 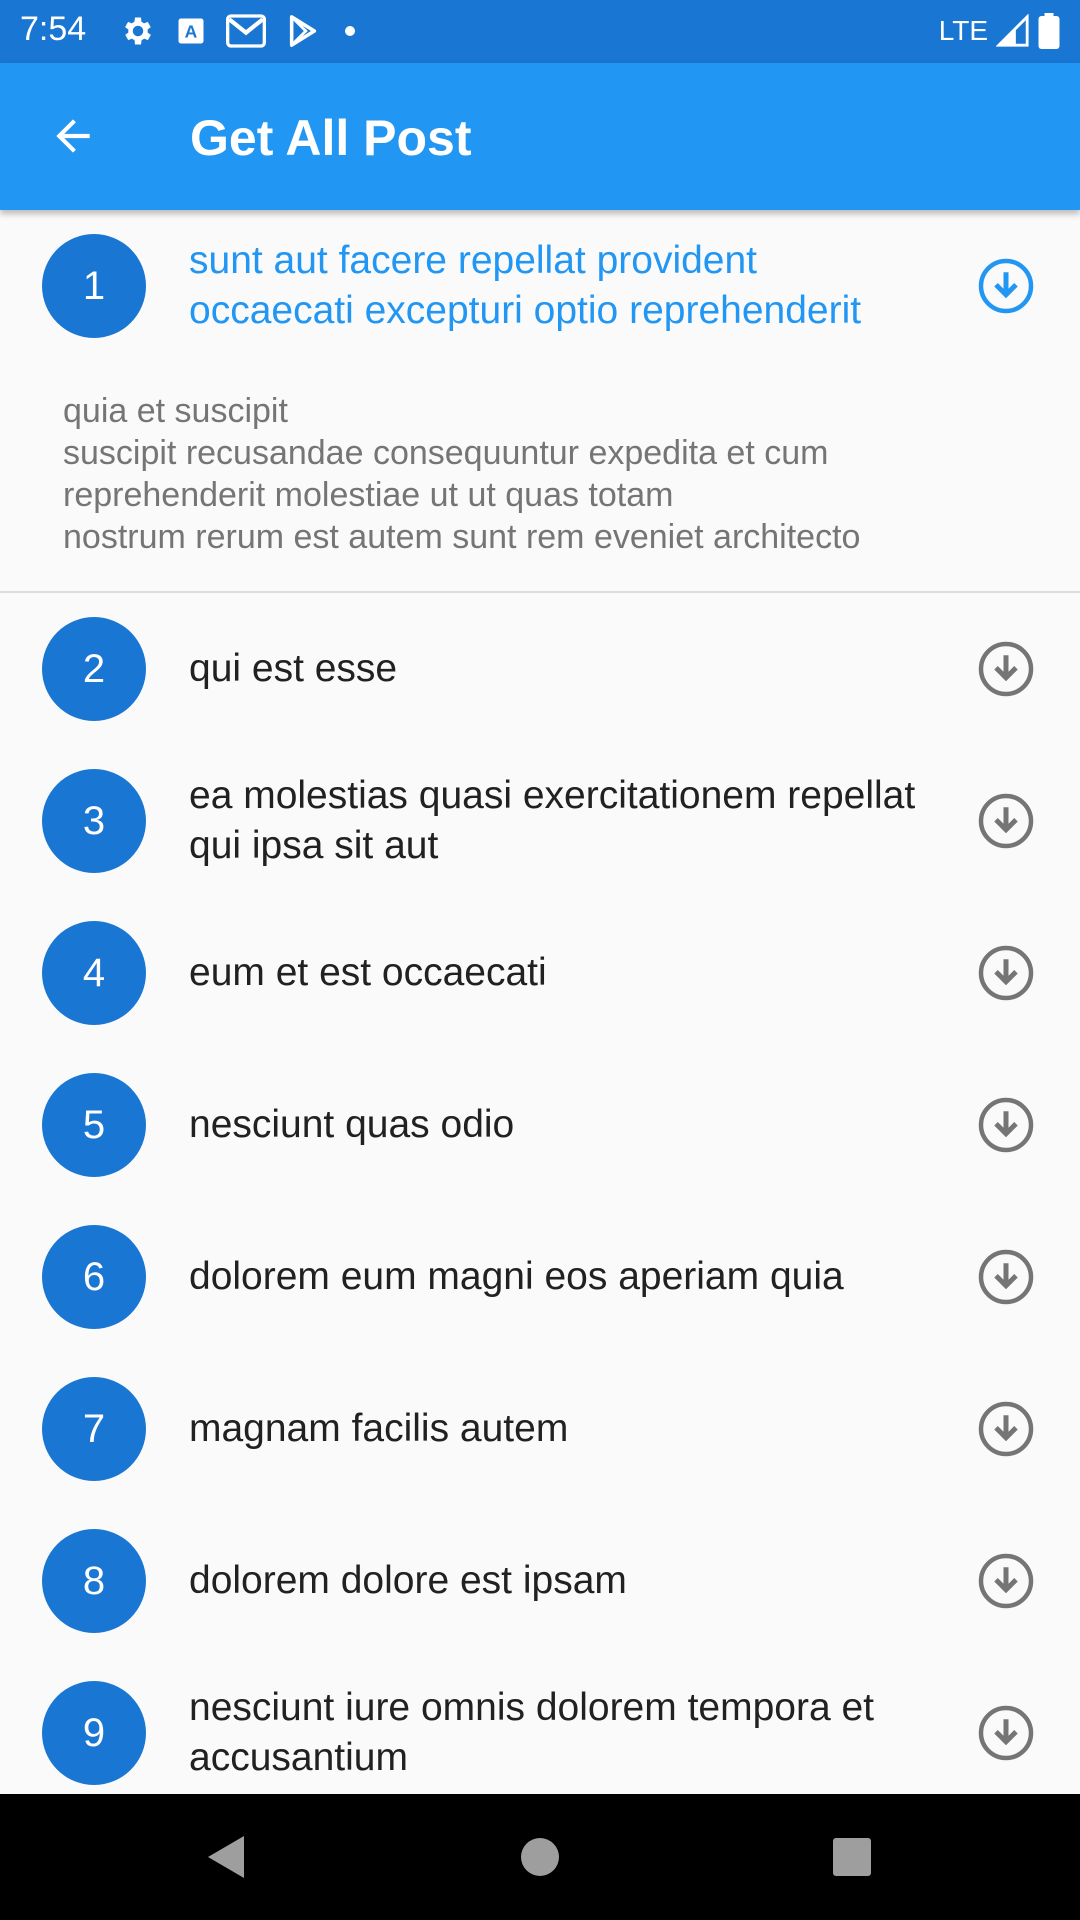 What do you see at coordinates (408, 1580) in the screenshot?
I see `post-title: dolorem dolore est ipsam` at bounding box center [408, 1580].